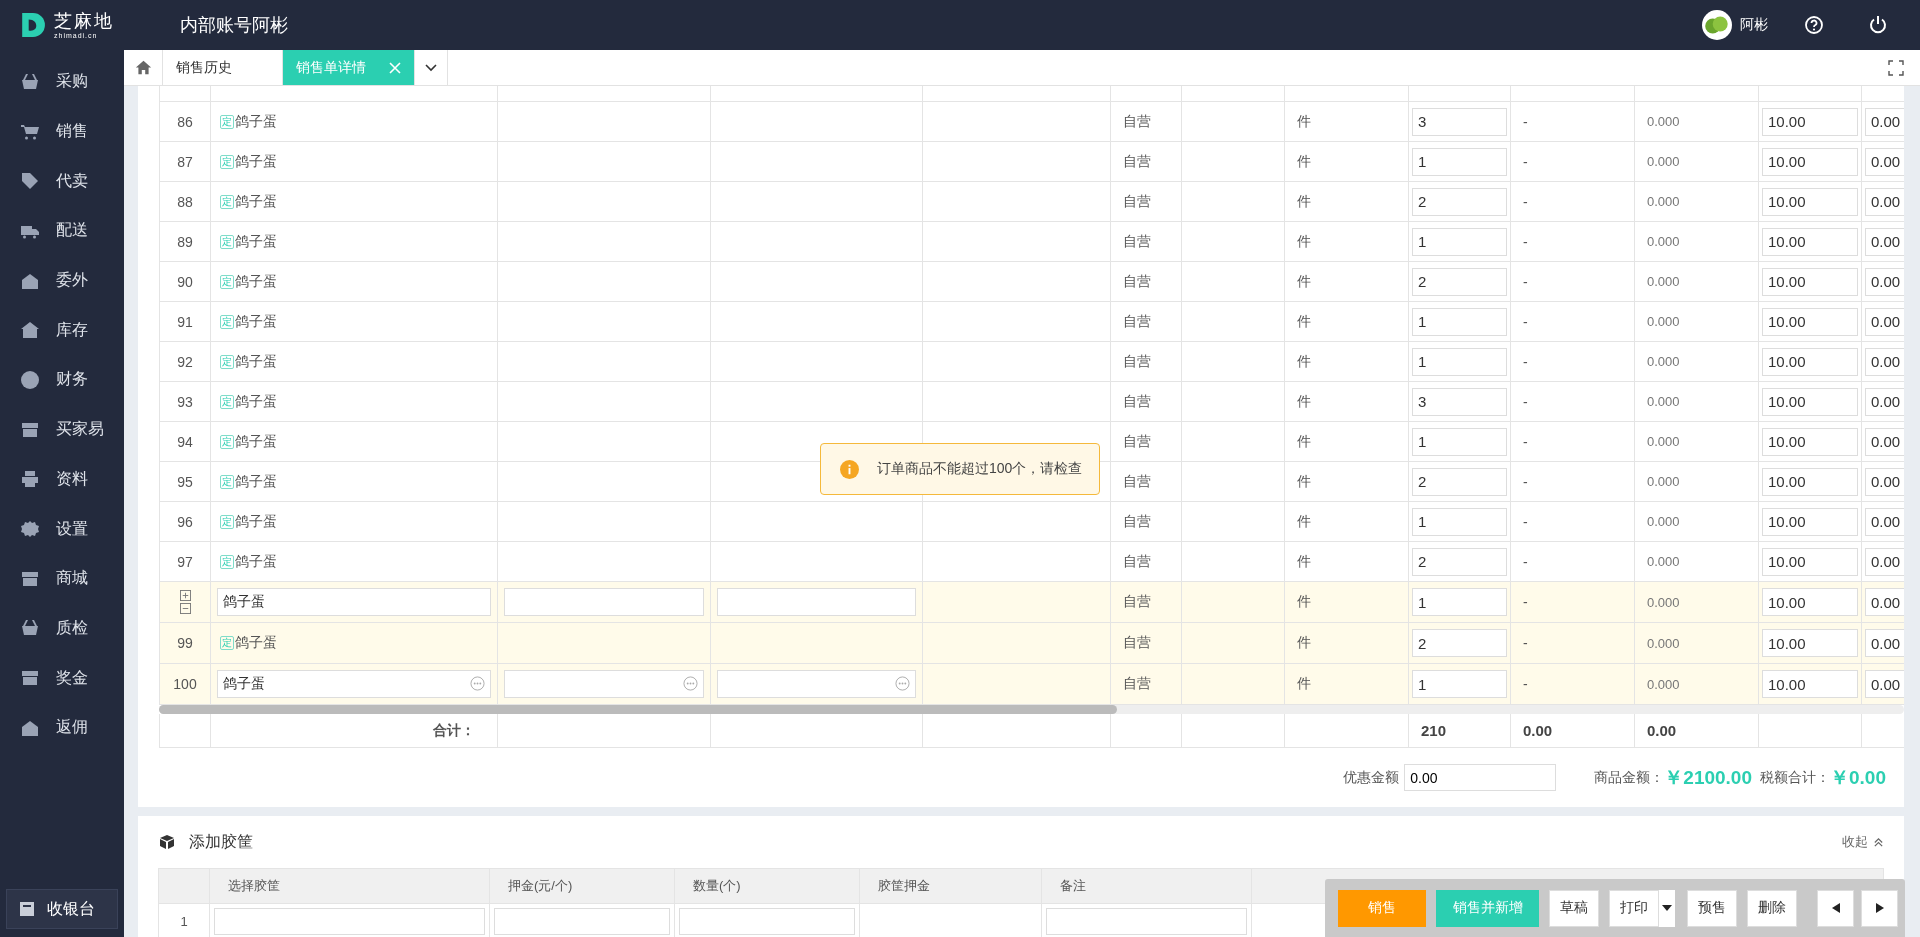 The height and width of the screenshot is (937, 1920). I want to click on sidebar-item: 财务, so click(62, 380).